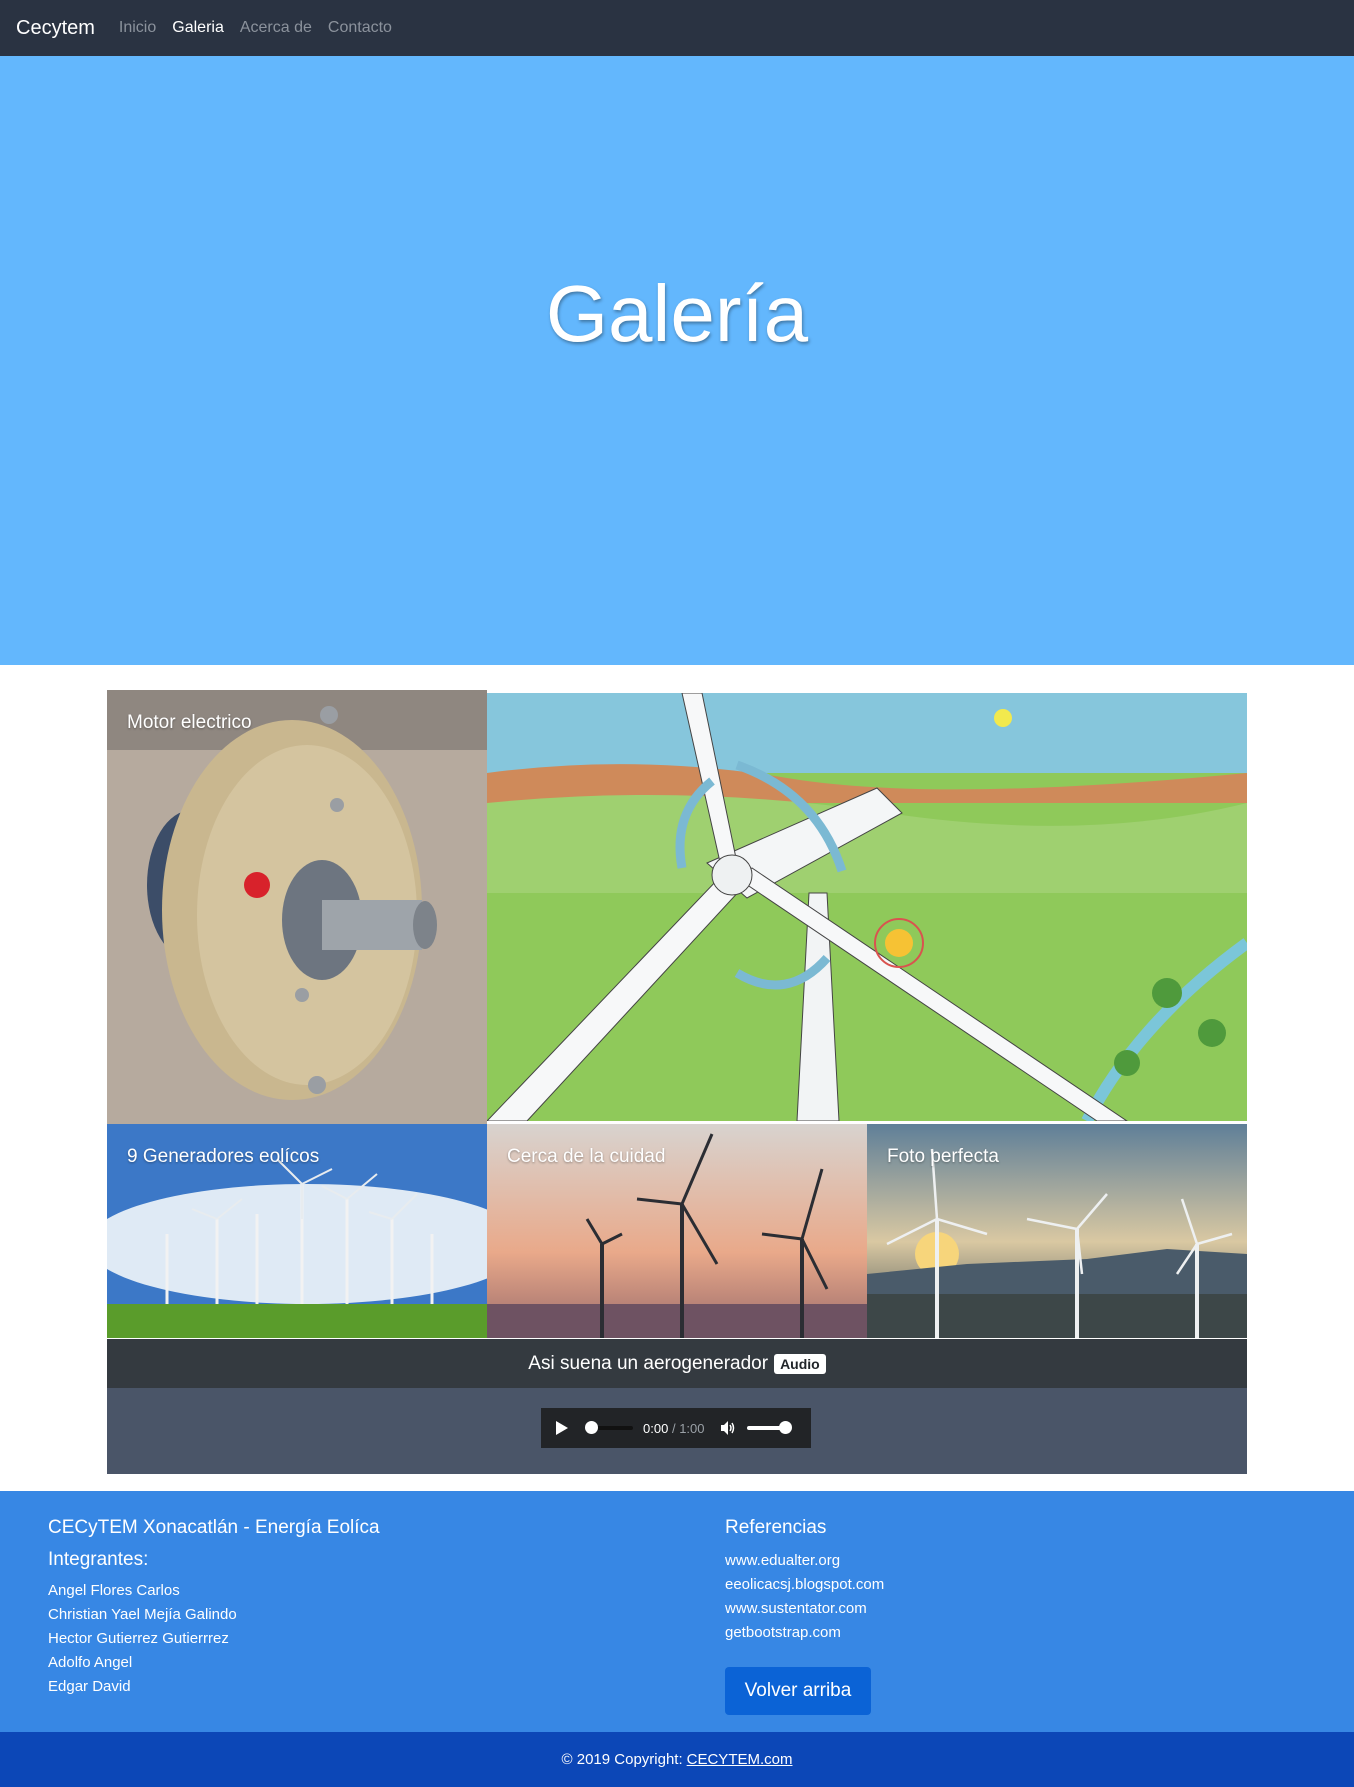 Image resolution: width=1354 pixels, height=1787 pixels. I want to click on audio-player: 0:00 / 1:00, so click(676, 1428).